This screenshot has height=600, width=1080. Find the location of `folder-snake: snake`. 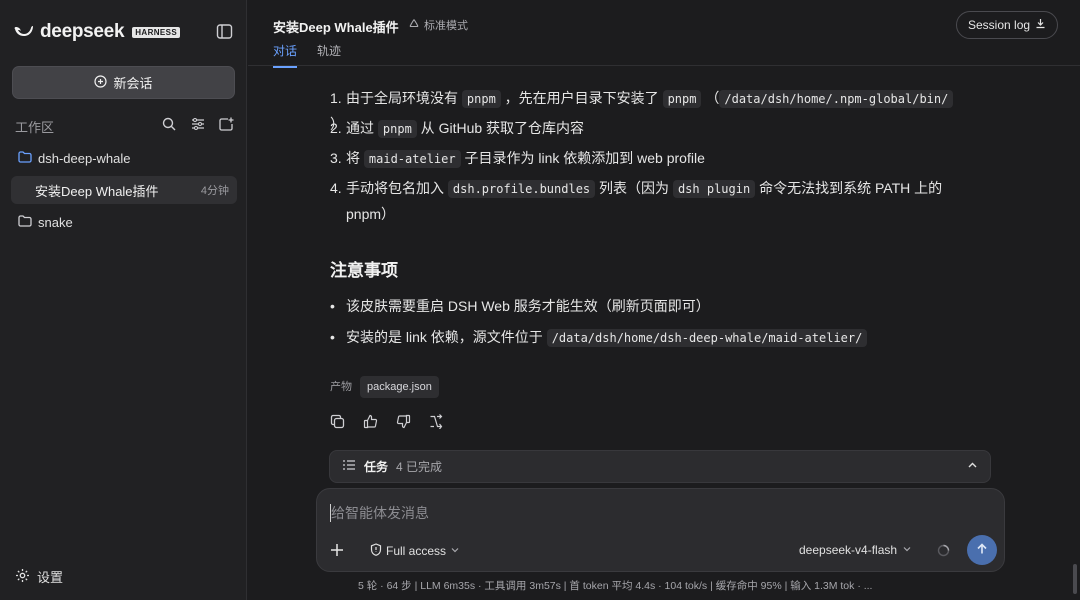

folder-snake: snake is located at coordinates (123, 222).